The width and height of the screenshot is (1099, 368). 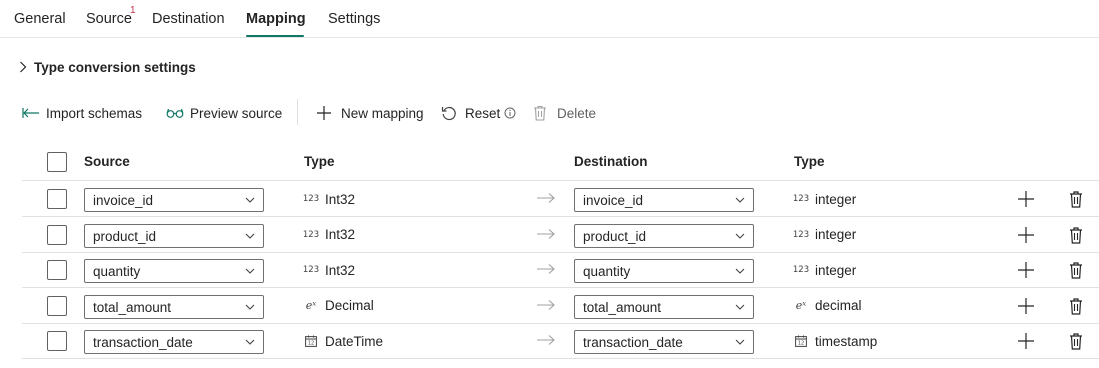 I want to click on reset-button: Reset, so click(x=481, y=113).